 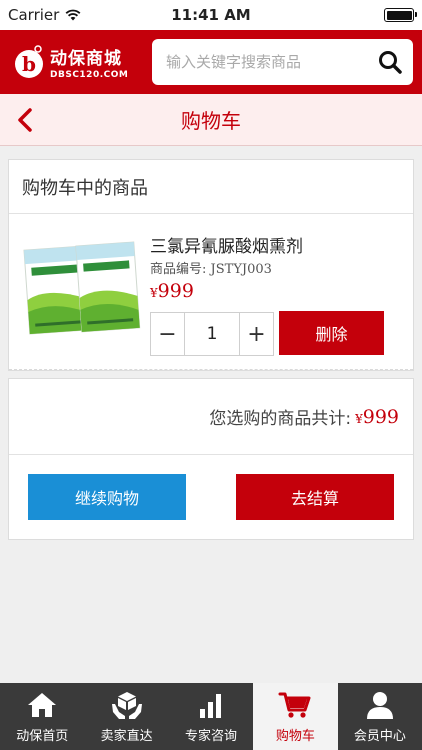 I want to click on tab-bar: 动保首页 卖家直达 专家咨询 购物车 会员中心, so click(x=211, y=716).